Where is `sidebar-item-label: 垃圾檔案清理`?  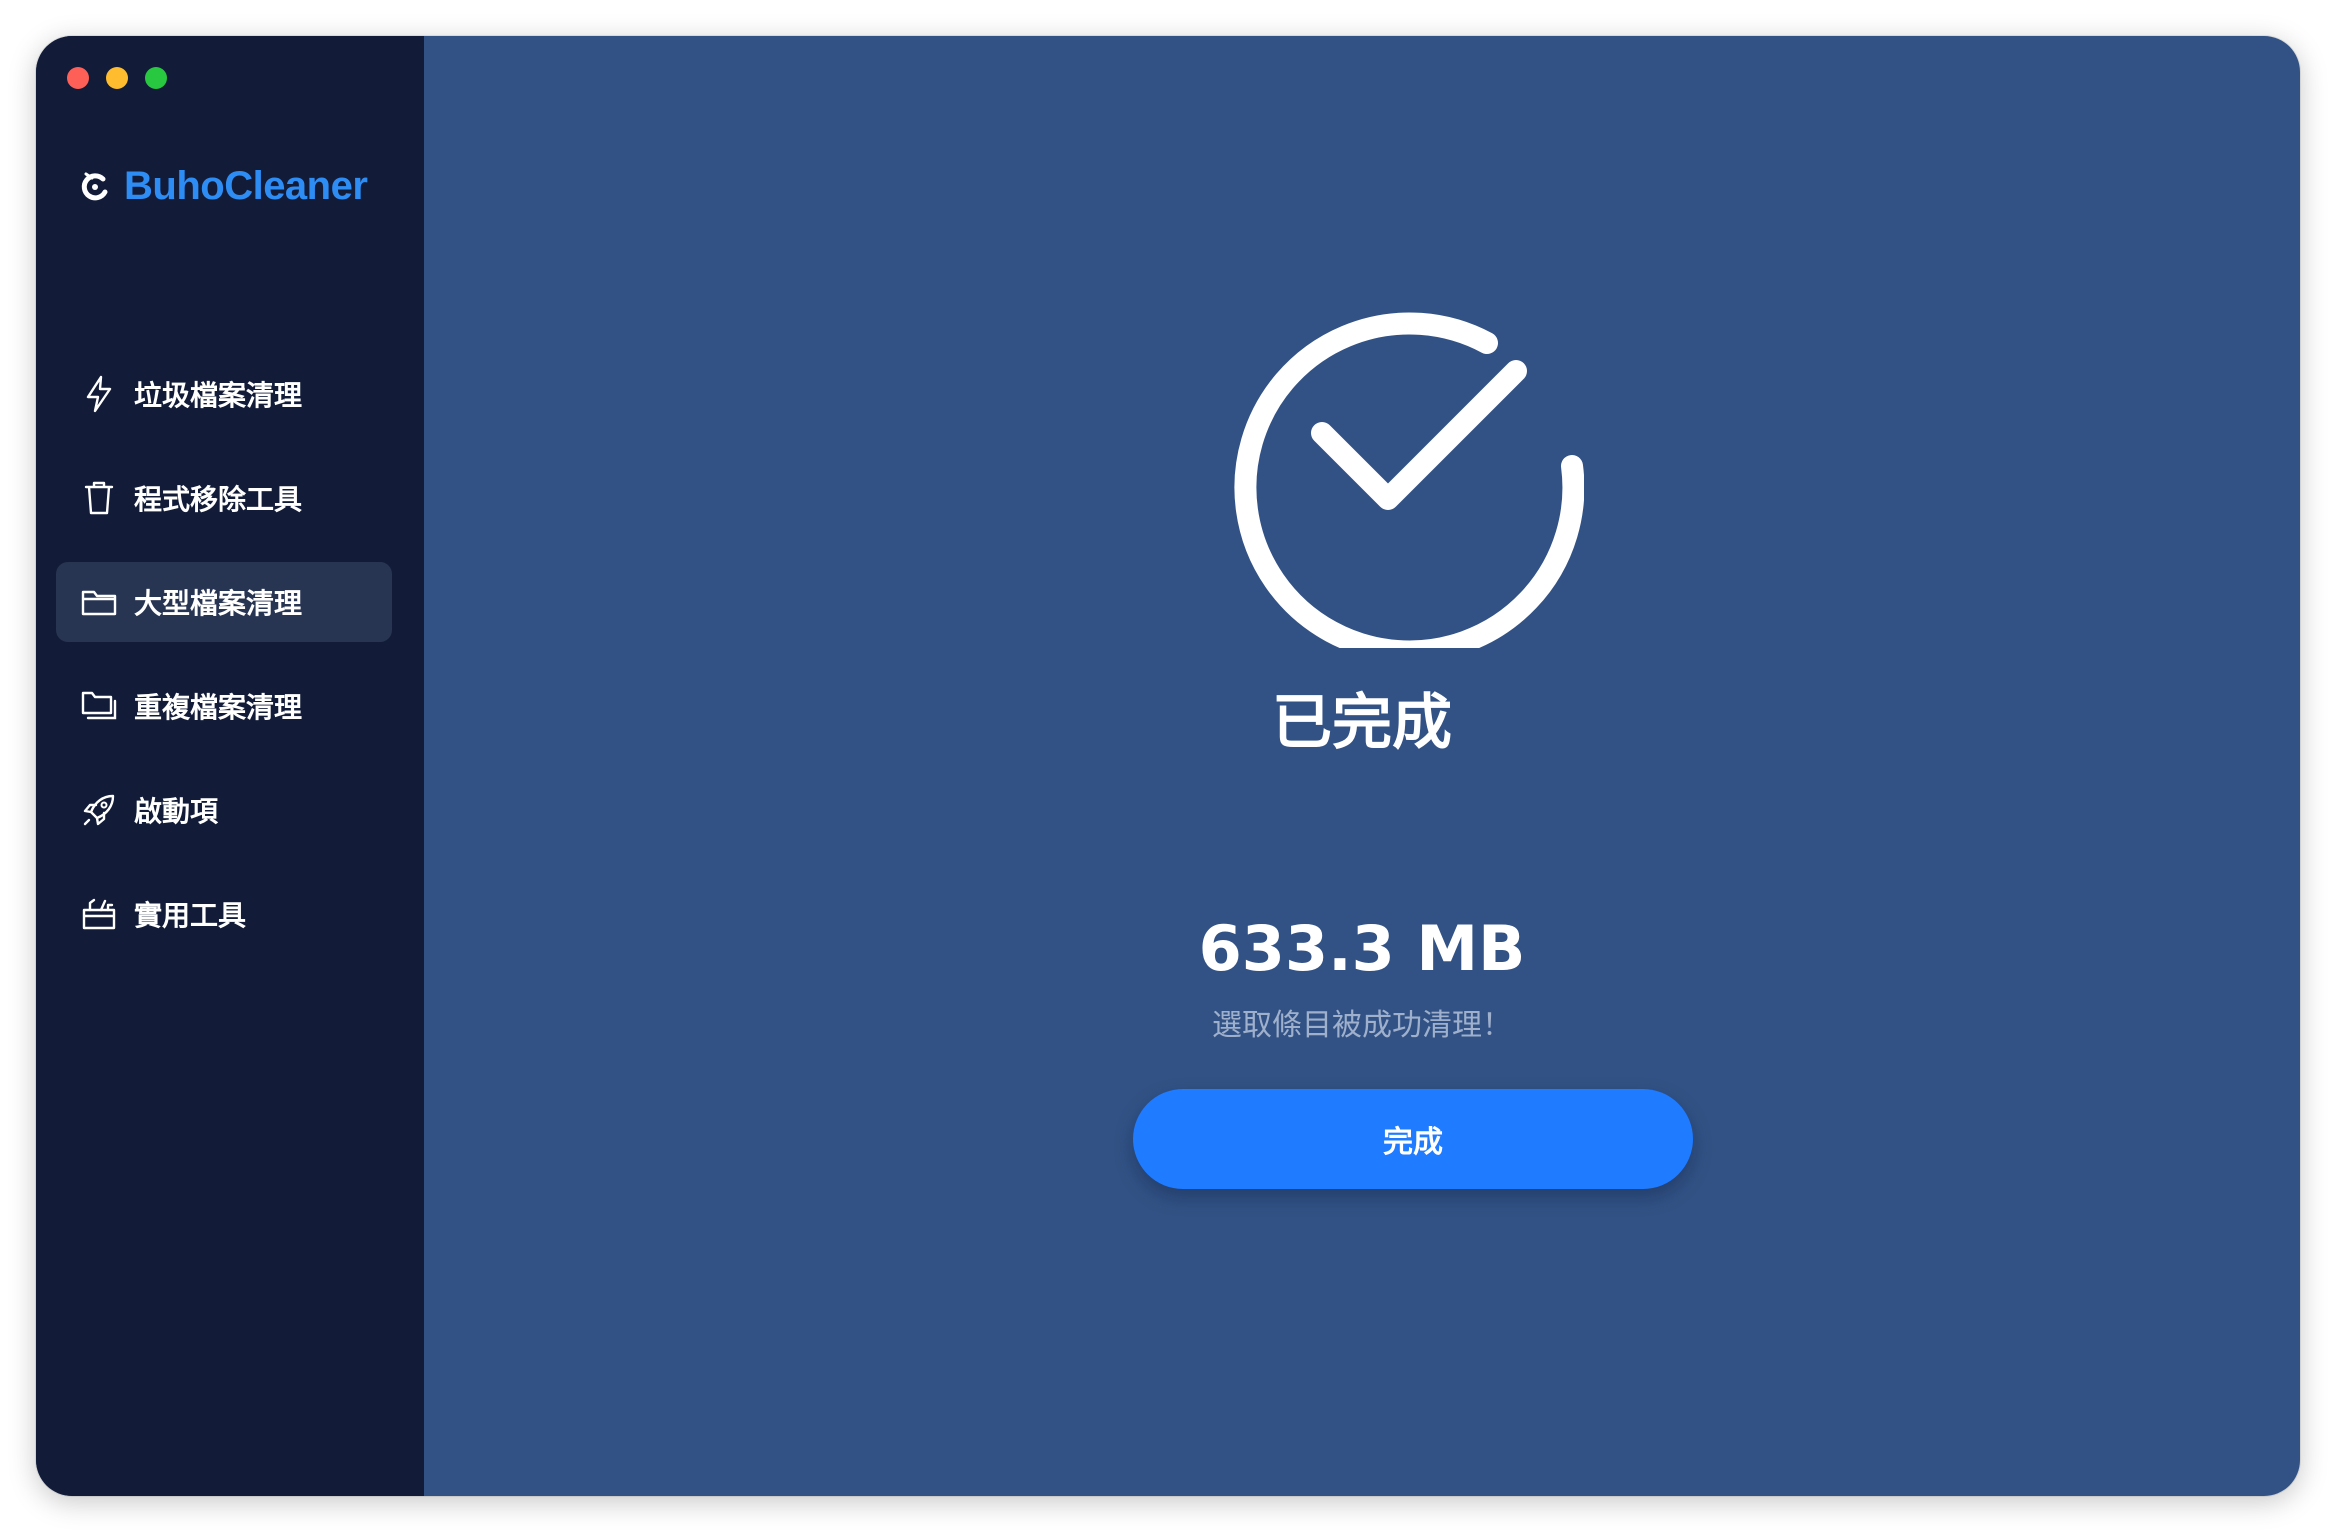 sidebar-item-label: 垃圾檔案清理 is located at coordinates (218, 395).